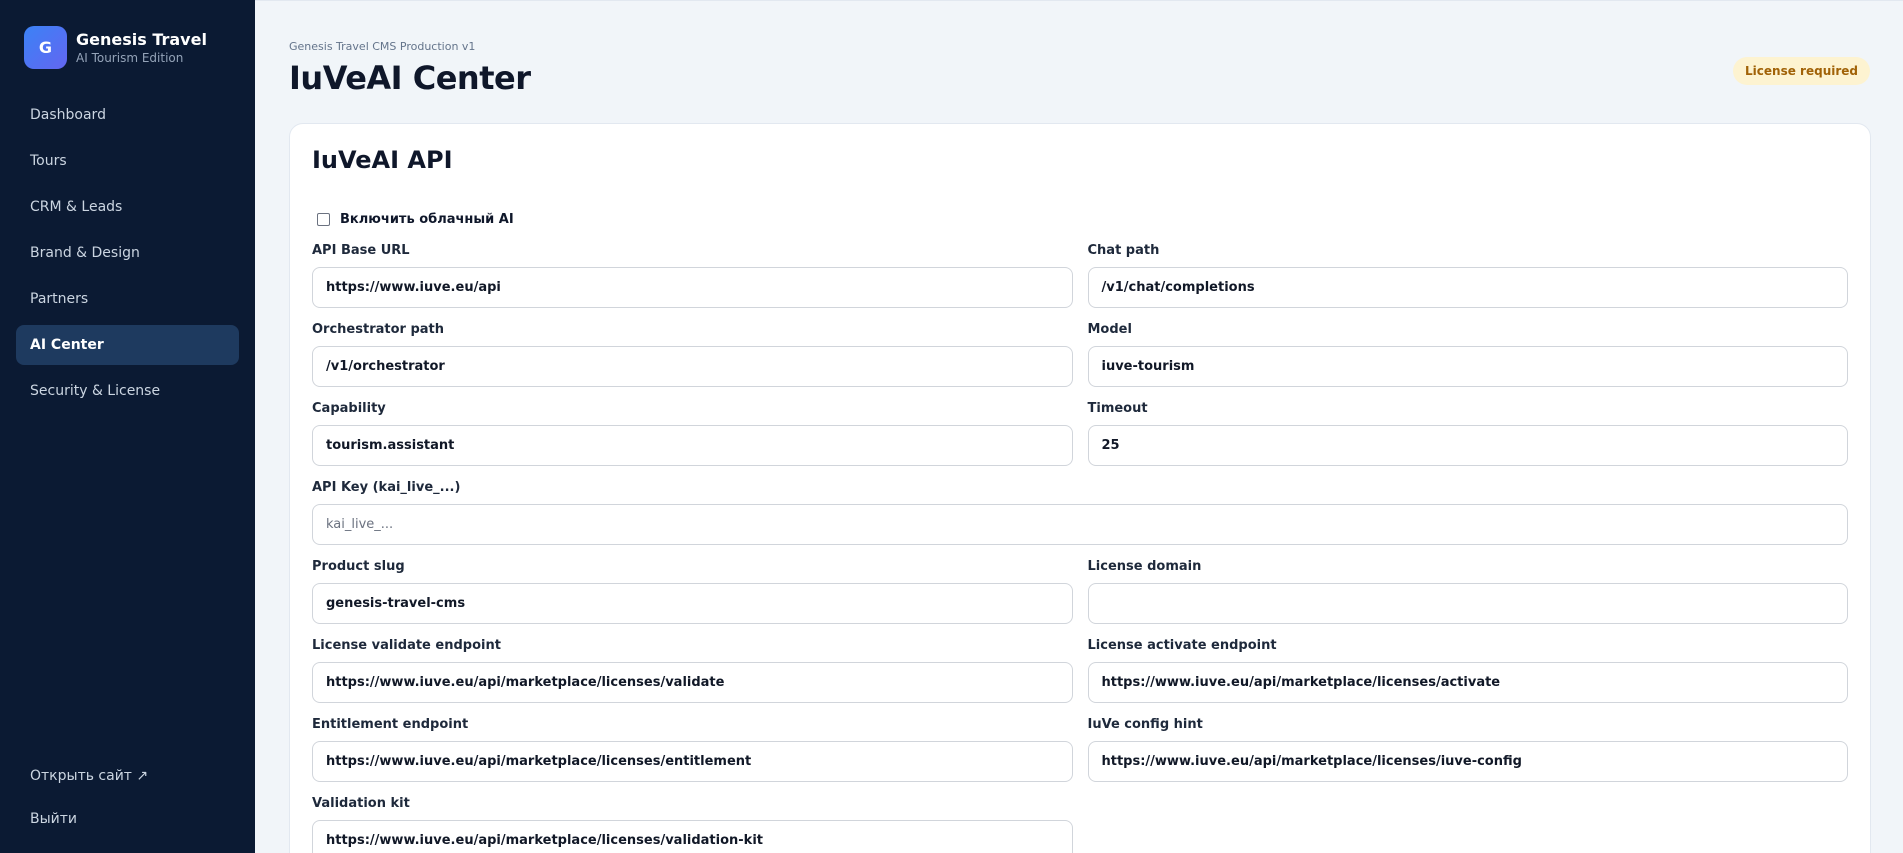  I want to click on sidebar-bottom: Открыть сайт ↗ Выйти, so click(127, 796).